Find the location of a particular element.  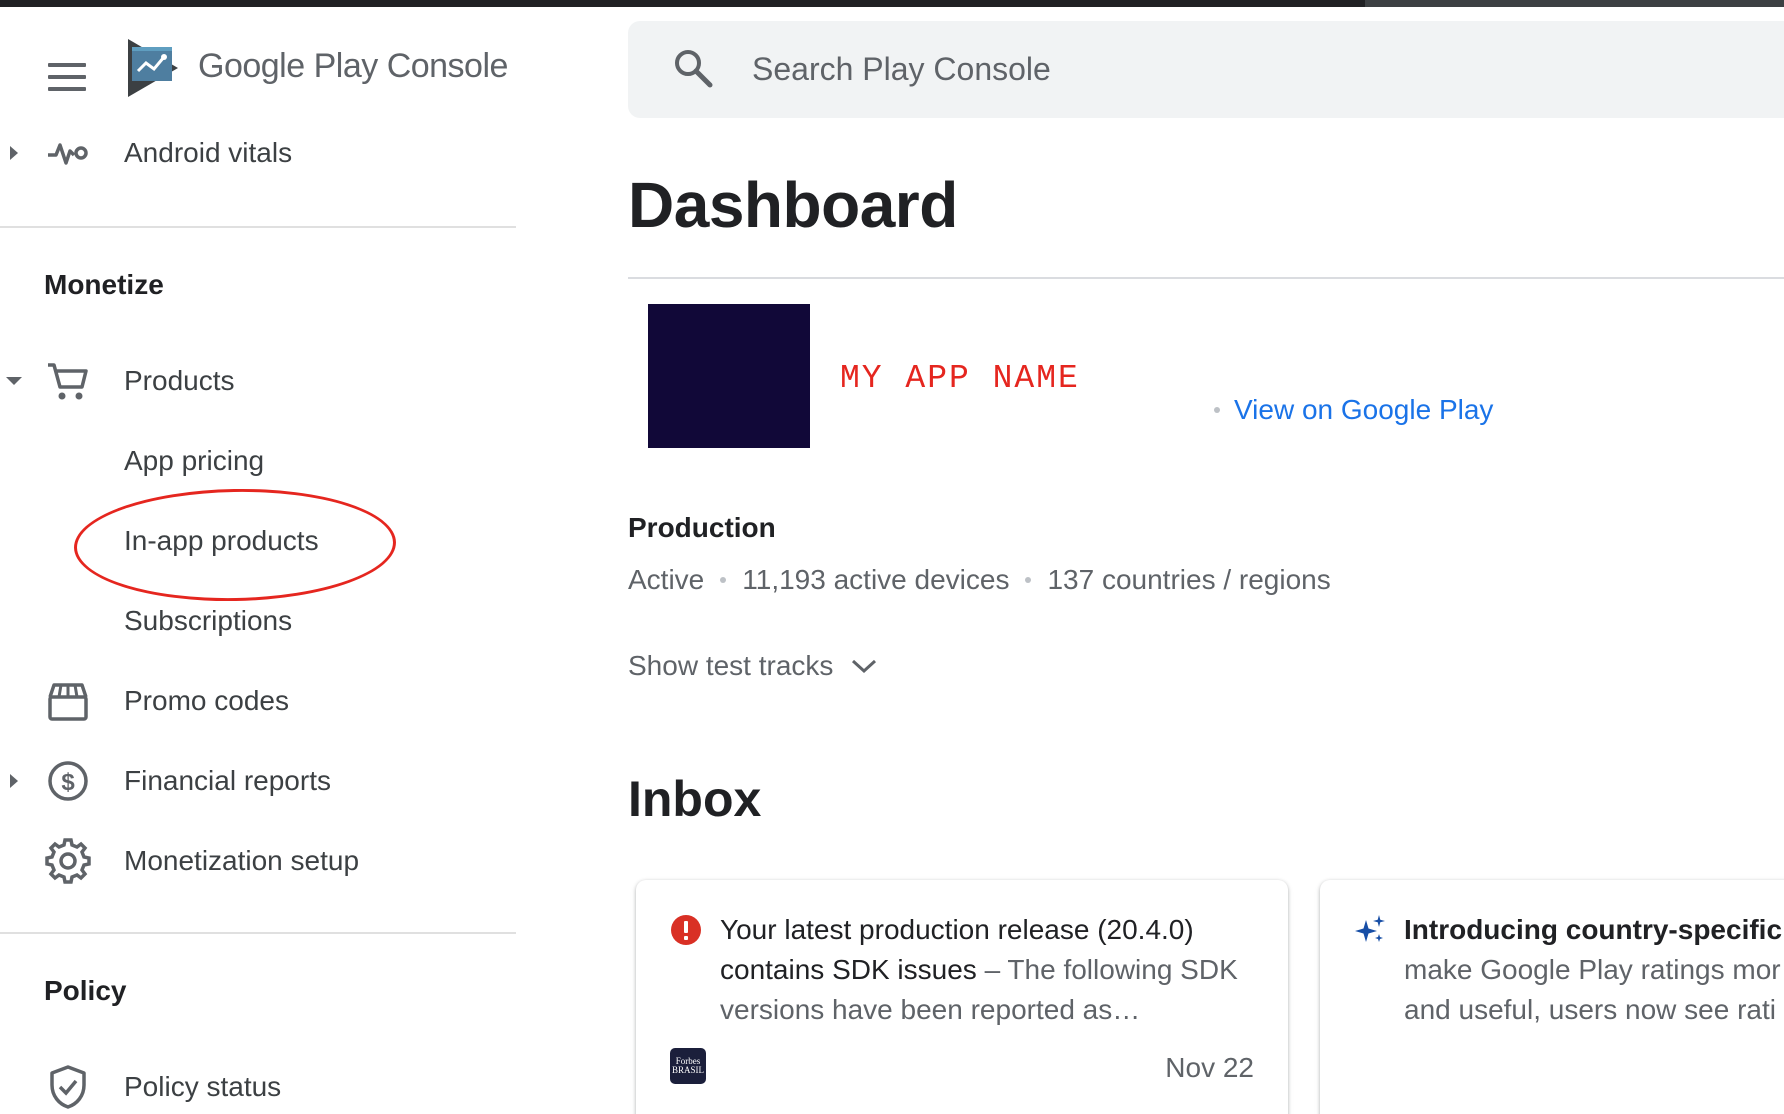

gear-icon is located at coordinates (68, 861).